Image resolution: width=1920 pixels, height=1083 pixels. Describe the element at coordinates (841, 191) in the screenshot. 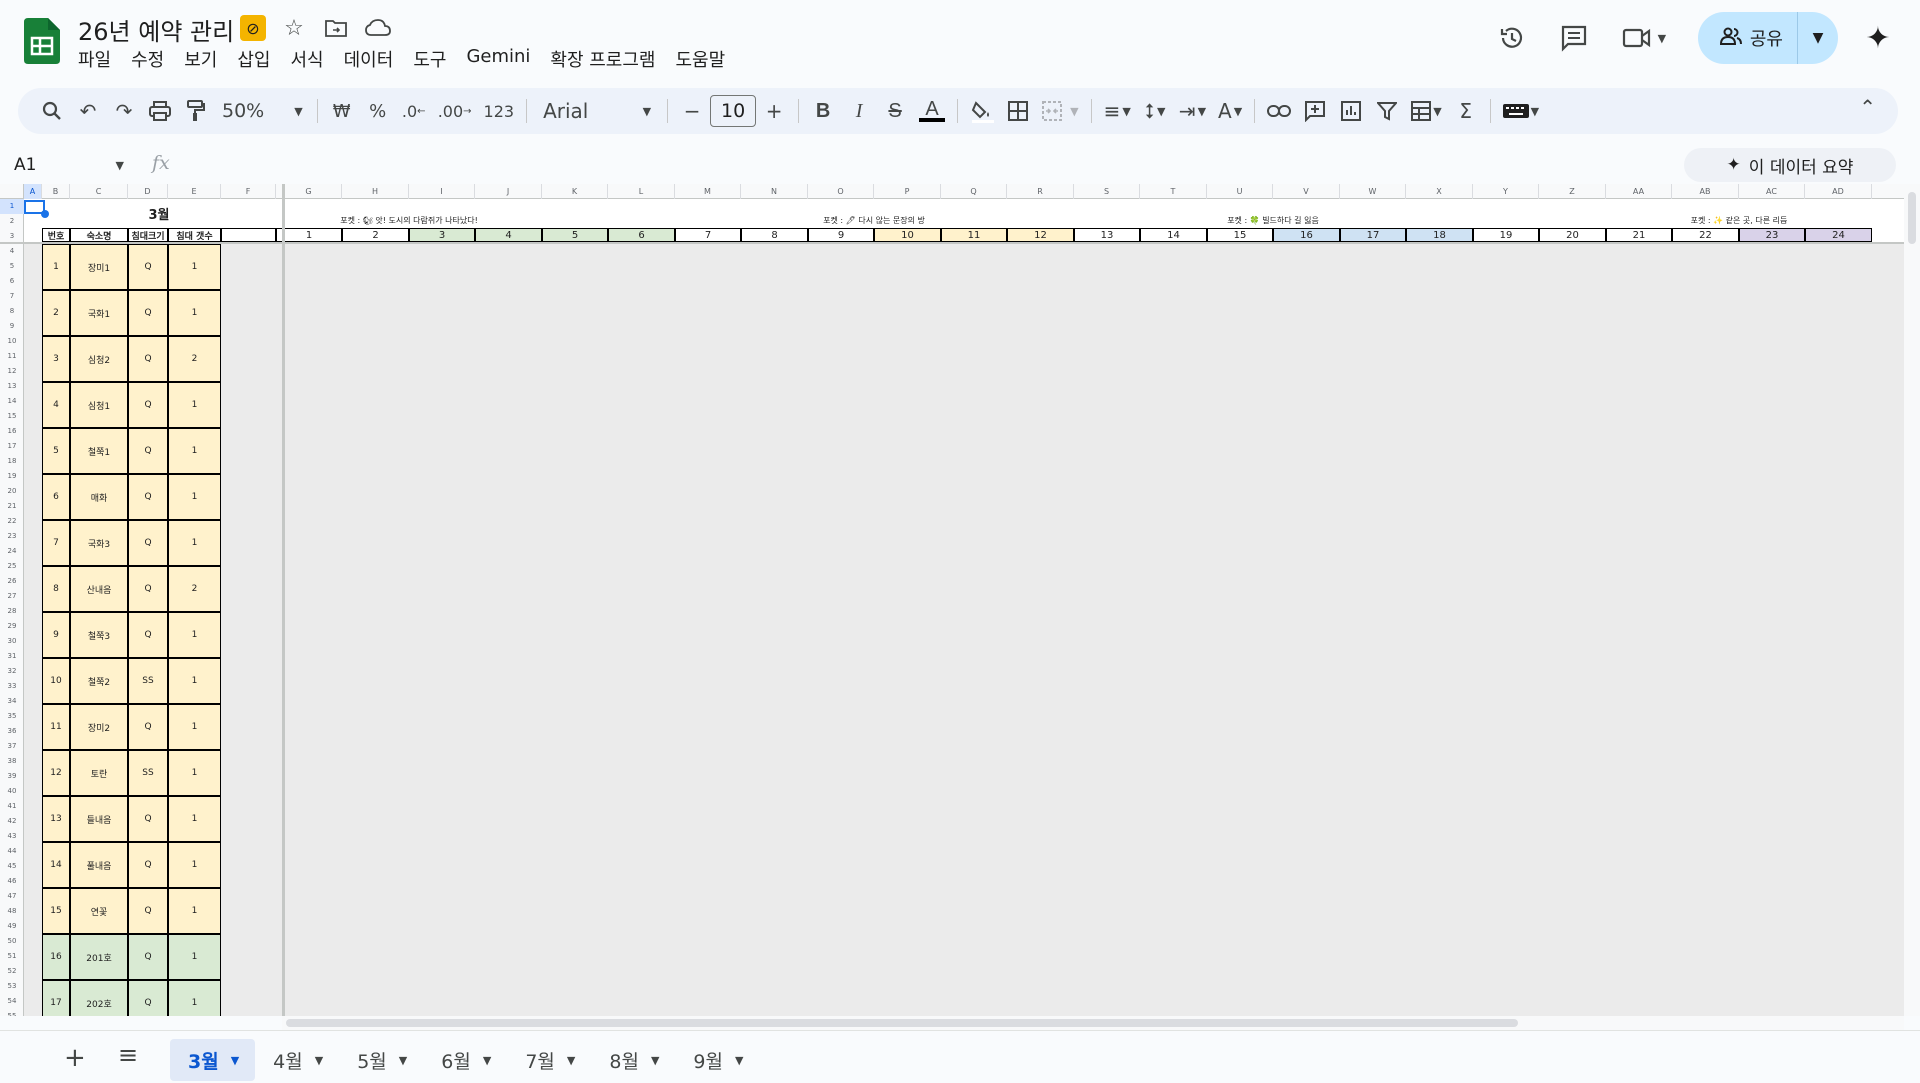

I see `column-header: O` at that location.